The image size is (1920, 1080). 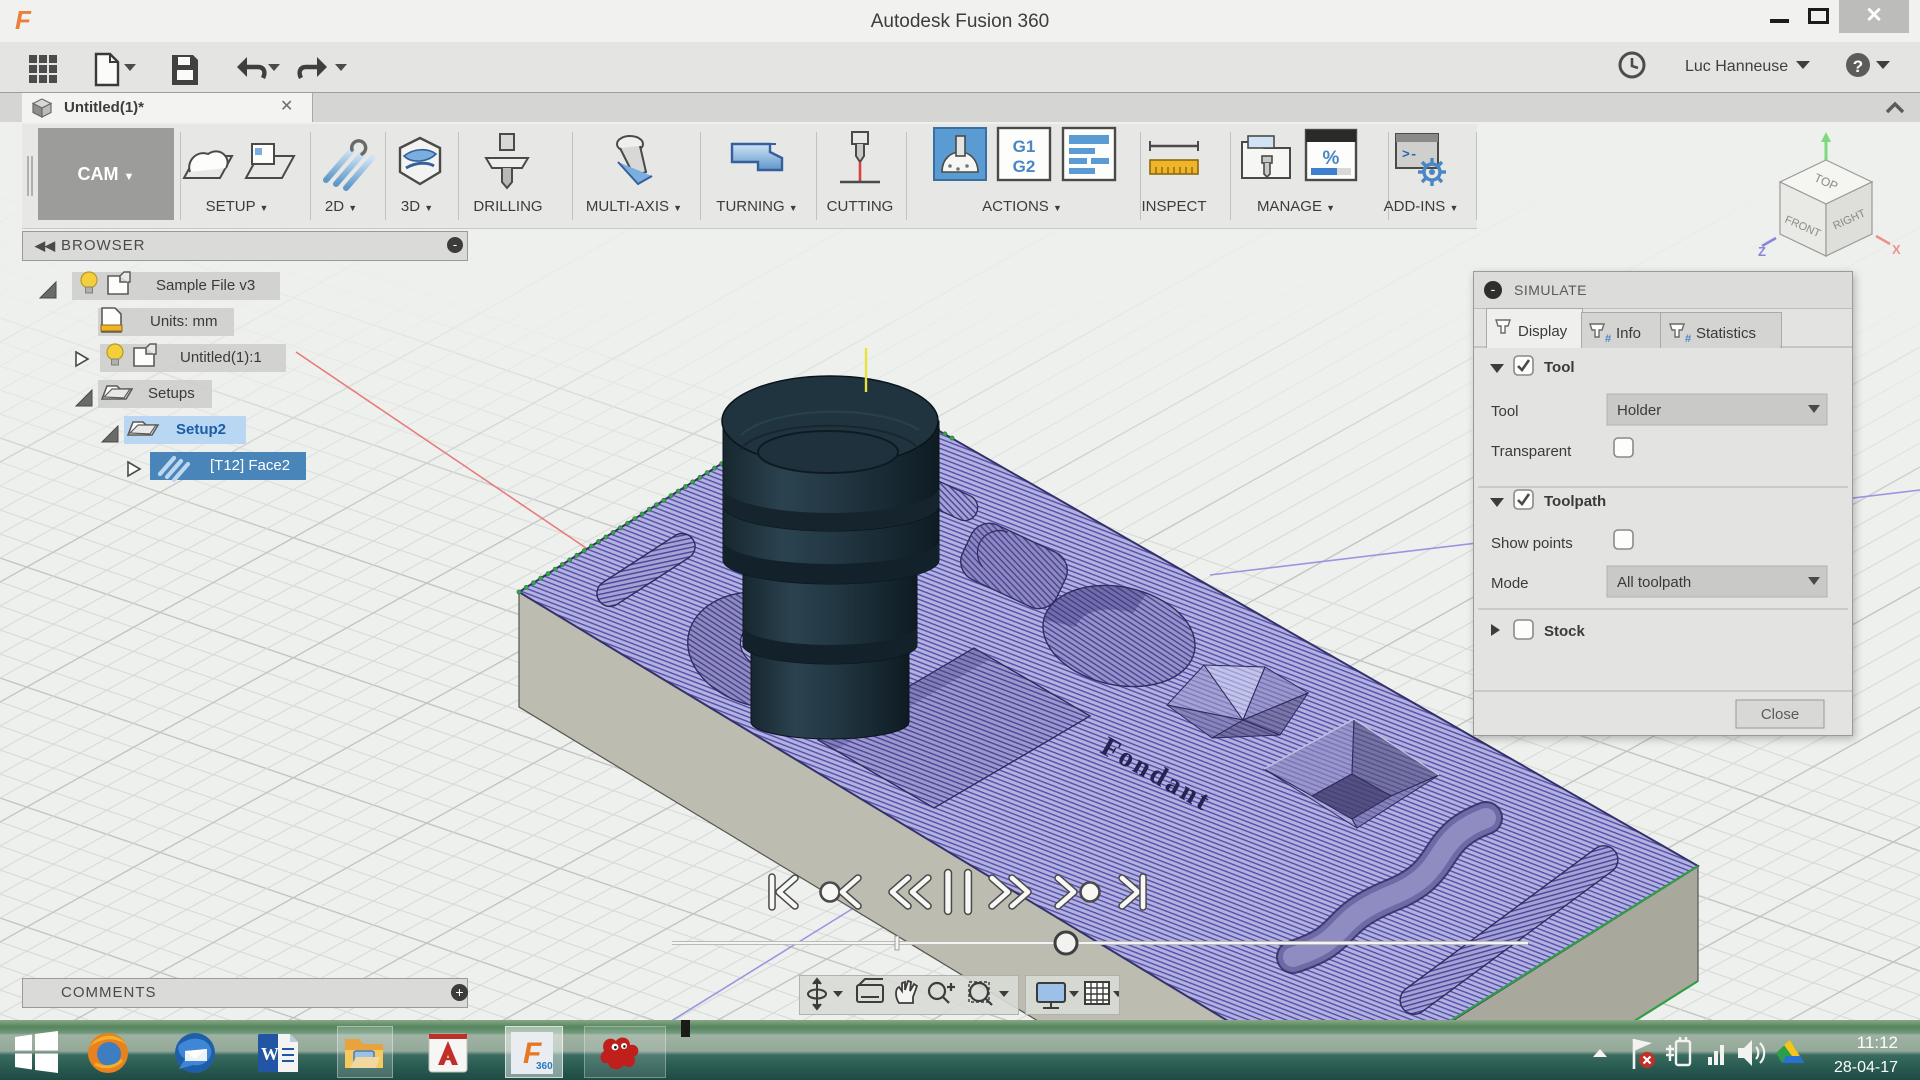 What do you see at coordinates (1531, 451) in the screenshot?
I see `svg-text: Transparent` at bounding box center [1531, 451].